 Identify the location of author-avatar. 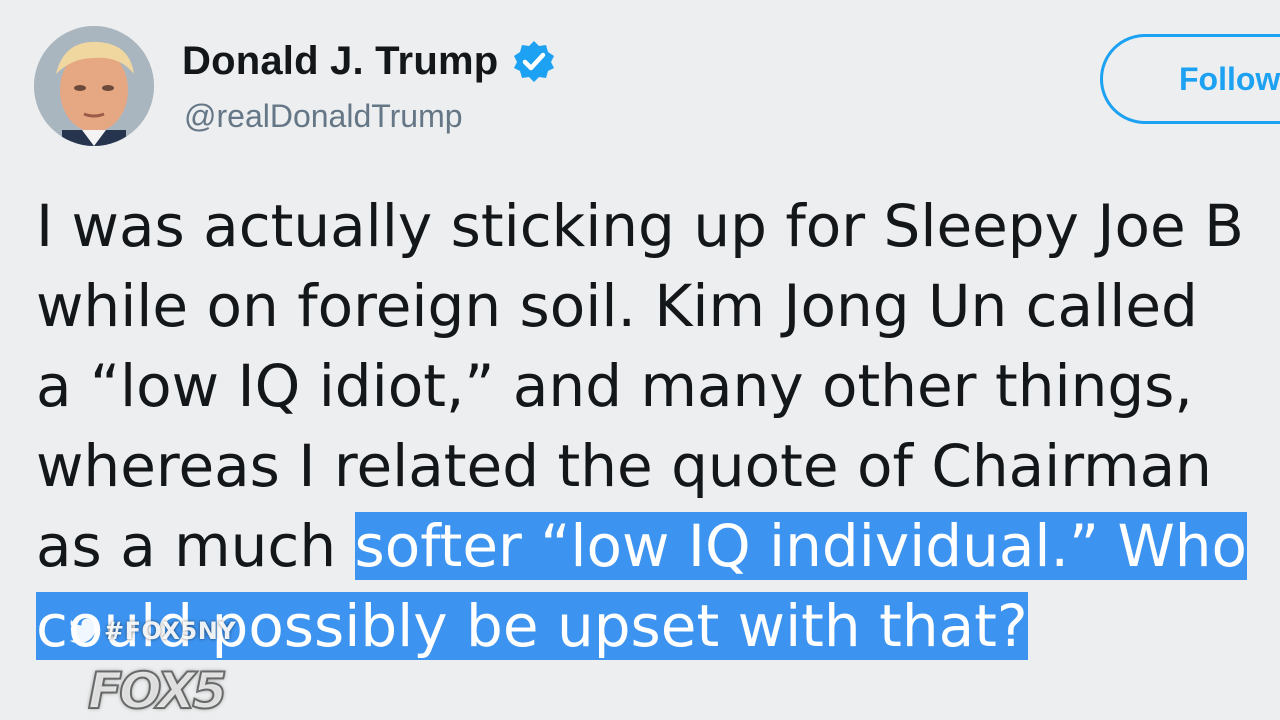
(94, 86).